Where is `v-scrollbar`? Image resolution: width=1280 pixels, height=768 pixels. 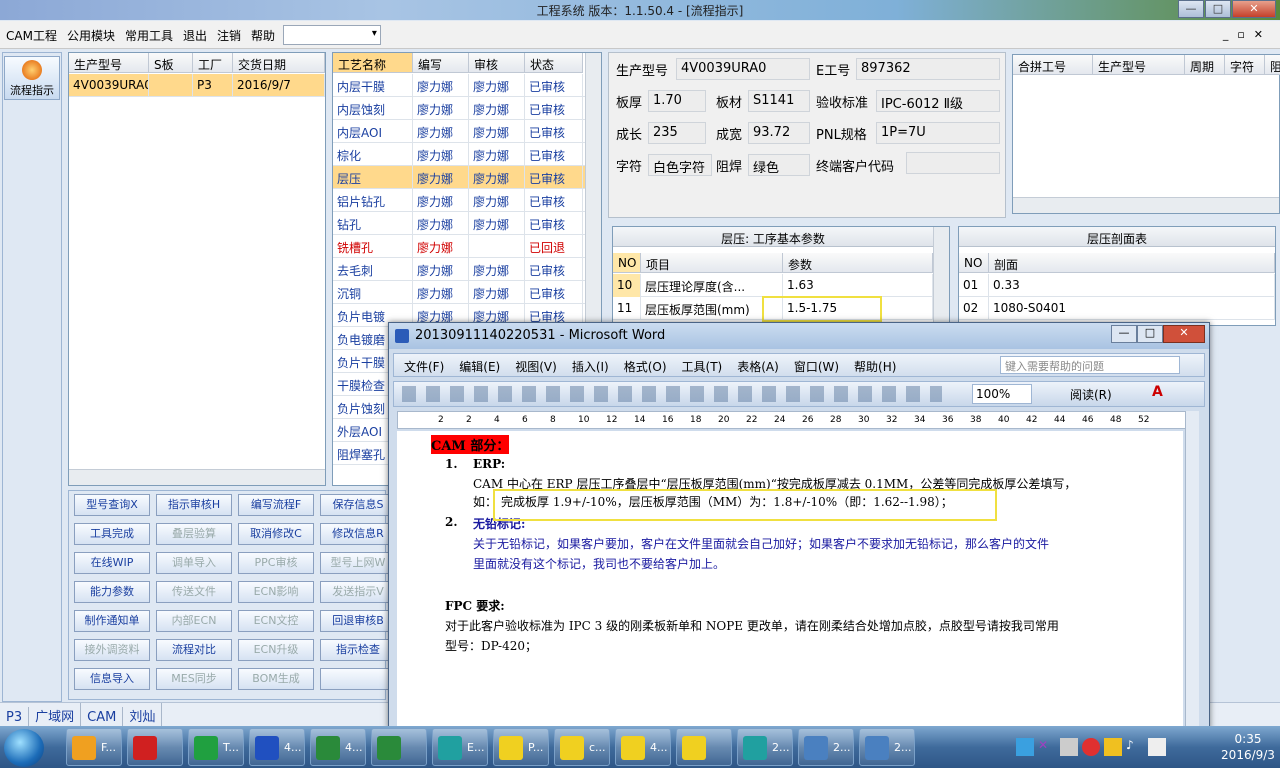
v-scrollbar is located at coordinates (941, 276).